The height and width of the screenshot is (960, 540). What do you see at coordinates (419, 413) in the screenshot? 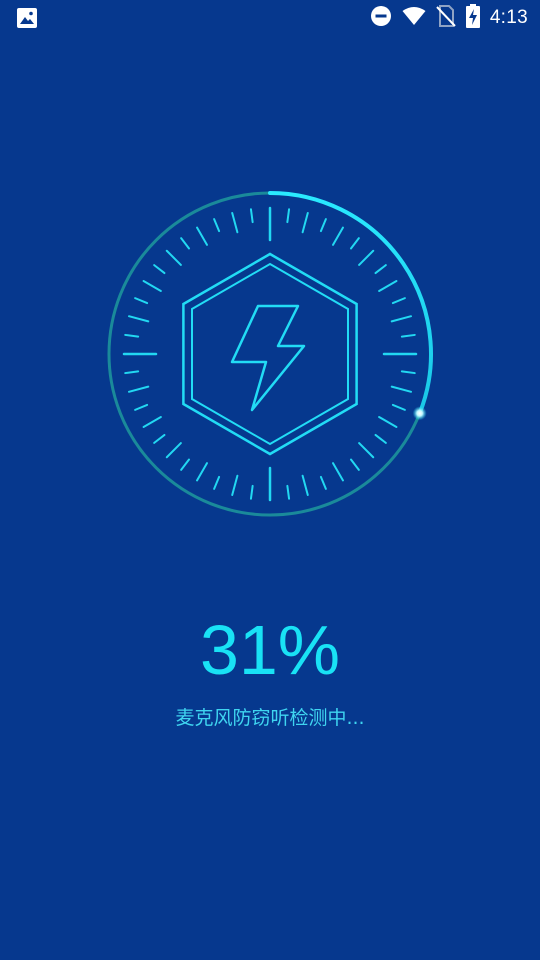
I see `progress-indicator-dot` at bounding box center [419, 413].